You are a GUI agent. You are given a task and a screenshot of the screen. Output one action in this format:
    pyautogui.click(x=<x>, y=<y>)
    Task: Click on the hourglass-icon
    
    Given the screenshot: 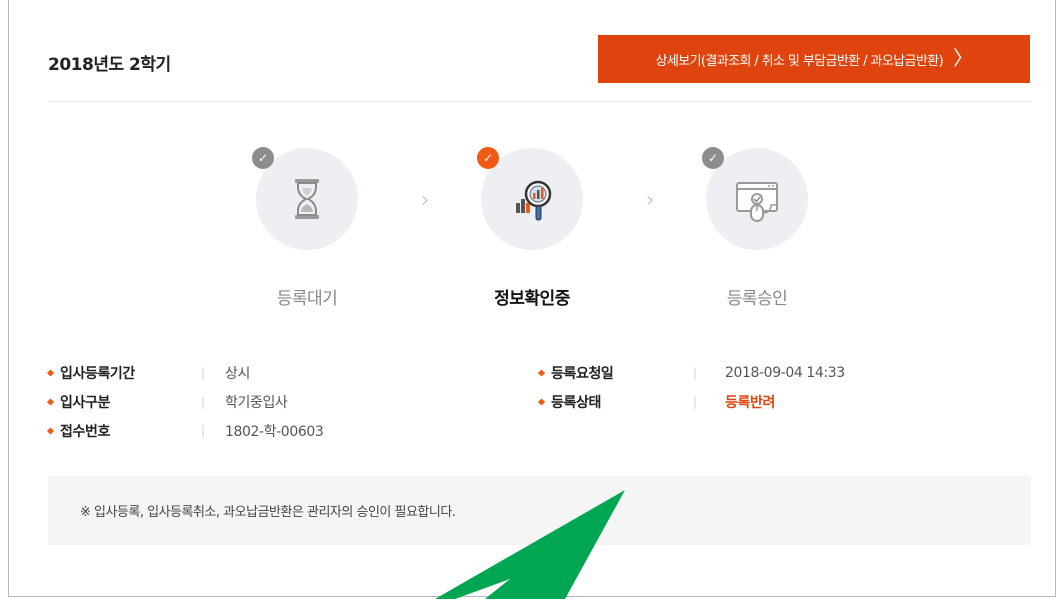 What is the action you would take?
    pyautogui.click(x=307, y=199)
    